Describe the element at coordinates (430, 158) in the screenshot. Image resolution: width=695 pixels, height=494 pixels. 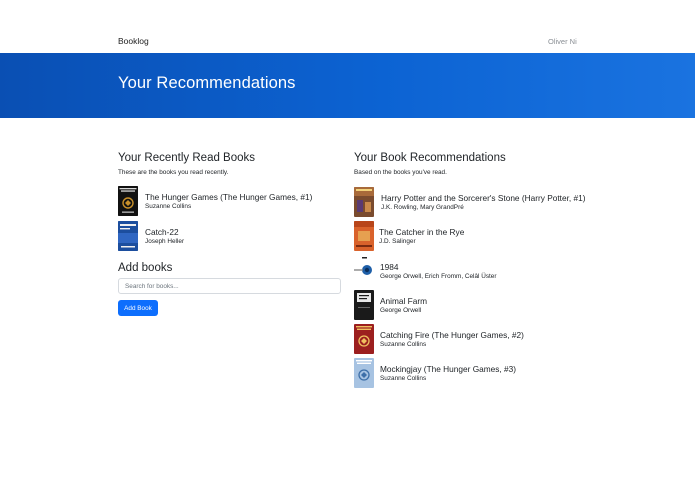
I see `recommendations-heading: Your Book Recommendations` at that location.